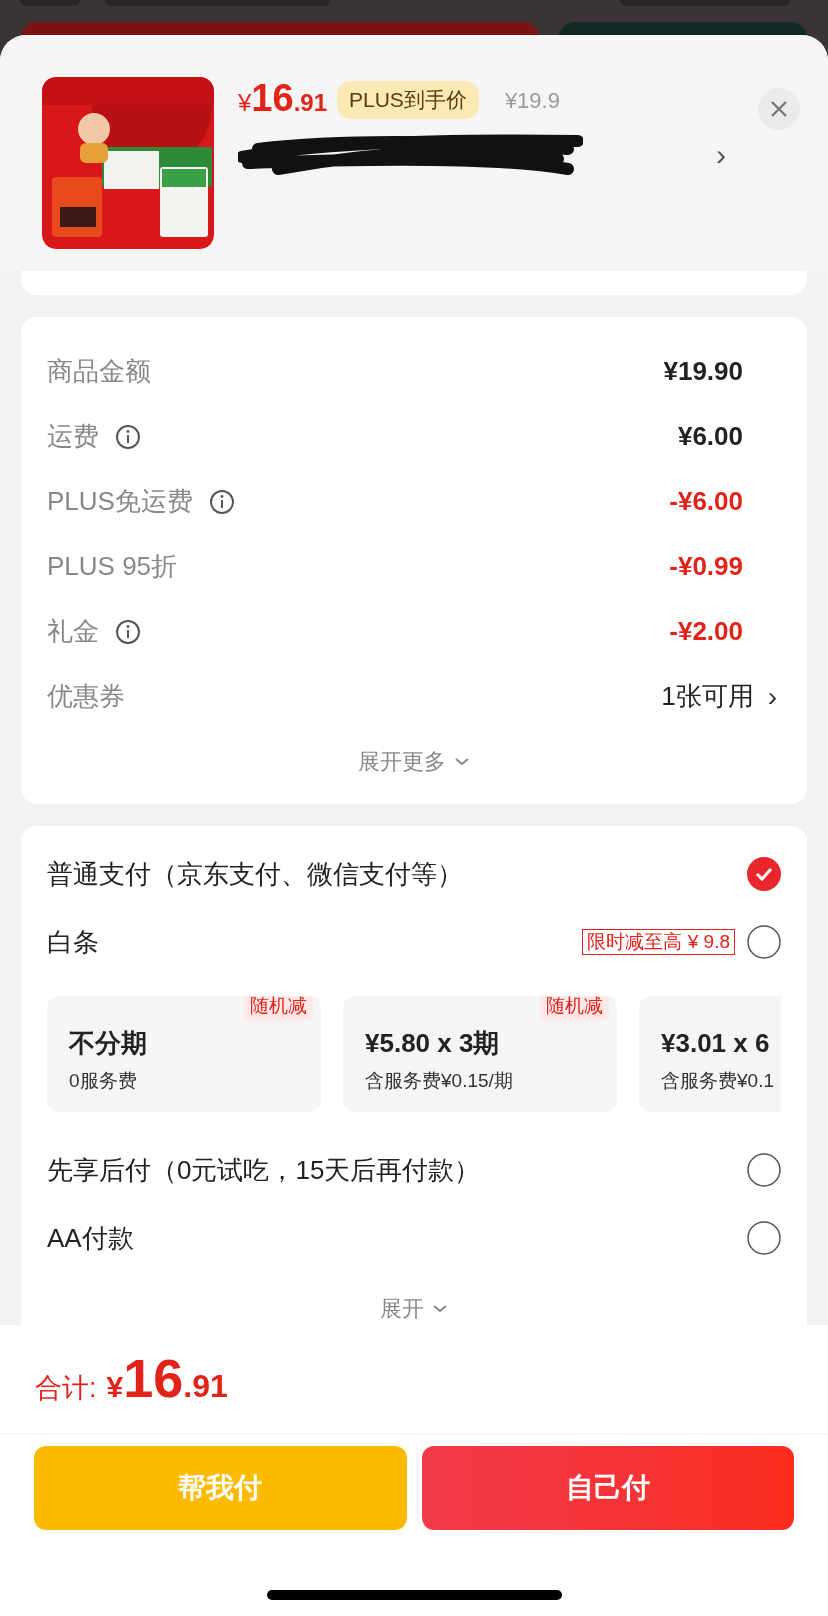 The width and height of the screenshot is (828, 1616). Describe the element at coordinates (607, 1488) in the screenshot. I see `pay-myself-button: 自己付` at that location.